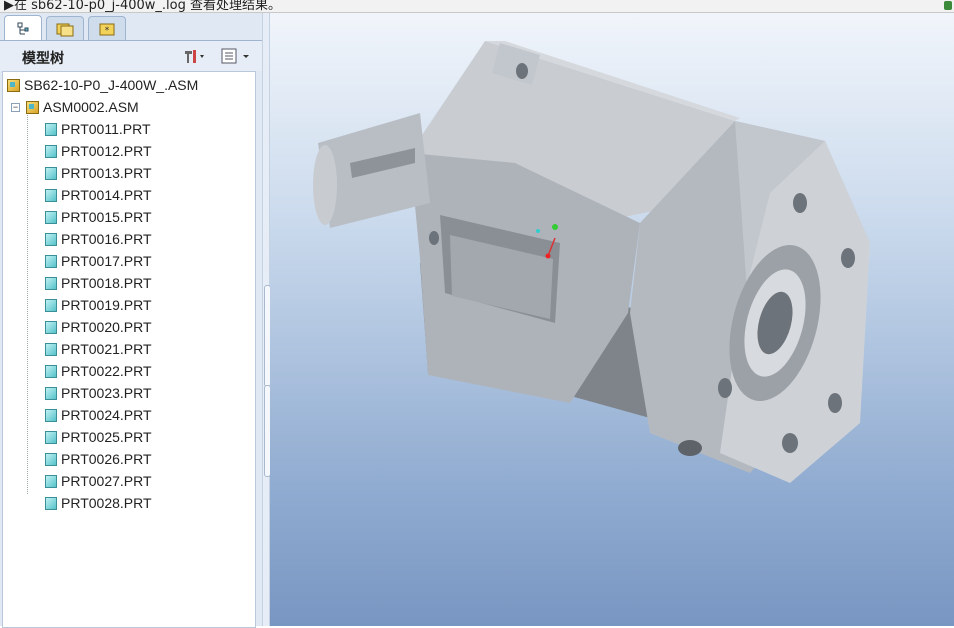  What do you see at coordinates (106, 305) in the screenshot?
I see `tree-item-label: PRT0019.PRT` at bounding box center [106, 305].